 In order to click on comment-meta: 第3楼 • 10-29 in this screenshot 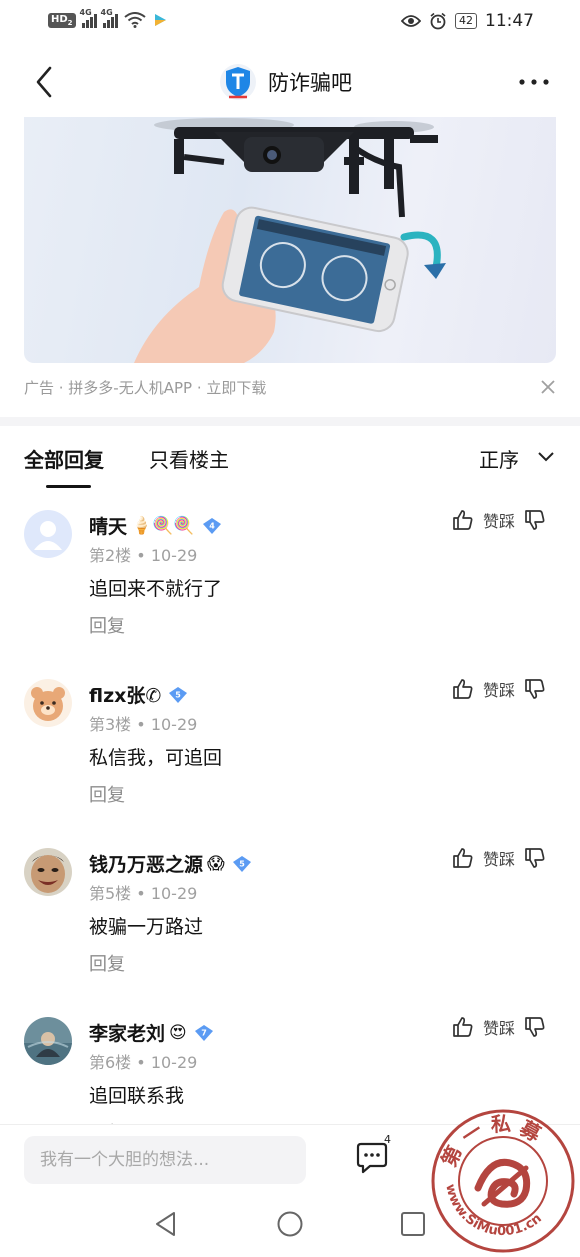, I will do `click(143, 723)`.